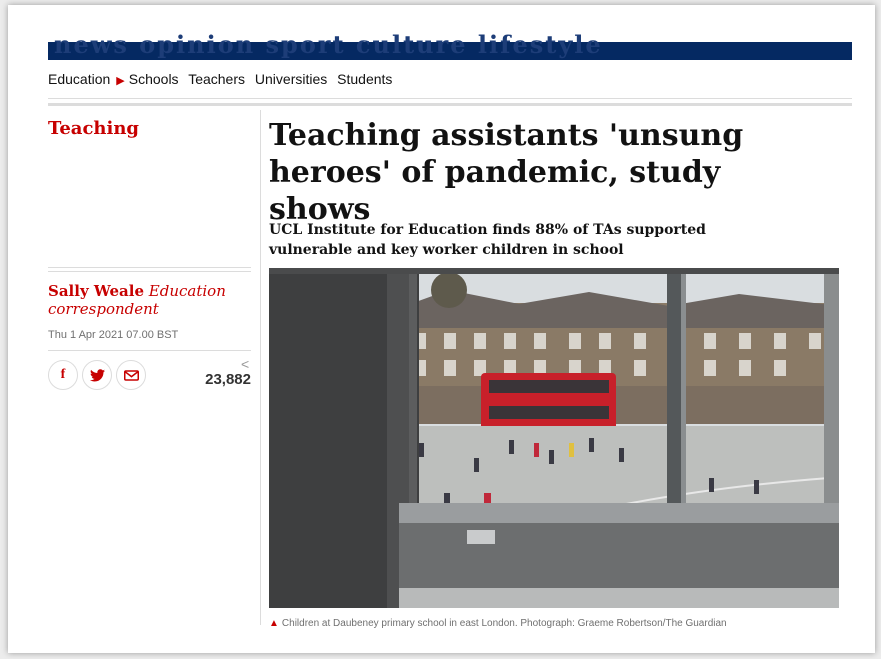  I want to click on email-icon, so click(131, 375).